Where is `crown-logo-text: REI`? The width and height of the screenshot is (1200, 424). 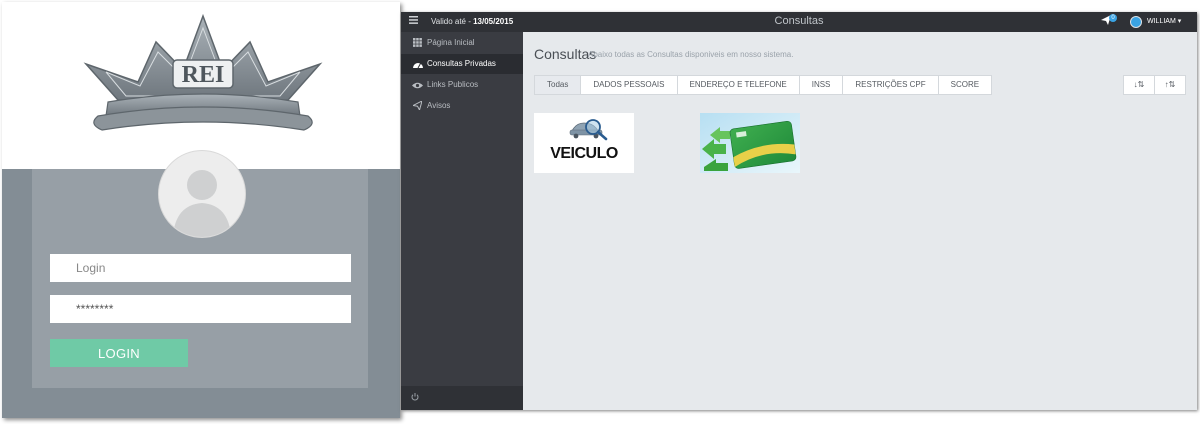 crown-logo-text: REI is located at coordinates (203, 75).